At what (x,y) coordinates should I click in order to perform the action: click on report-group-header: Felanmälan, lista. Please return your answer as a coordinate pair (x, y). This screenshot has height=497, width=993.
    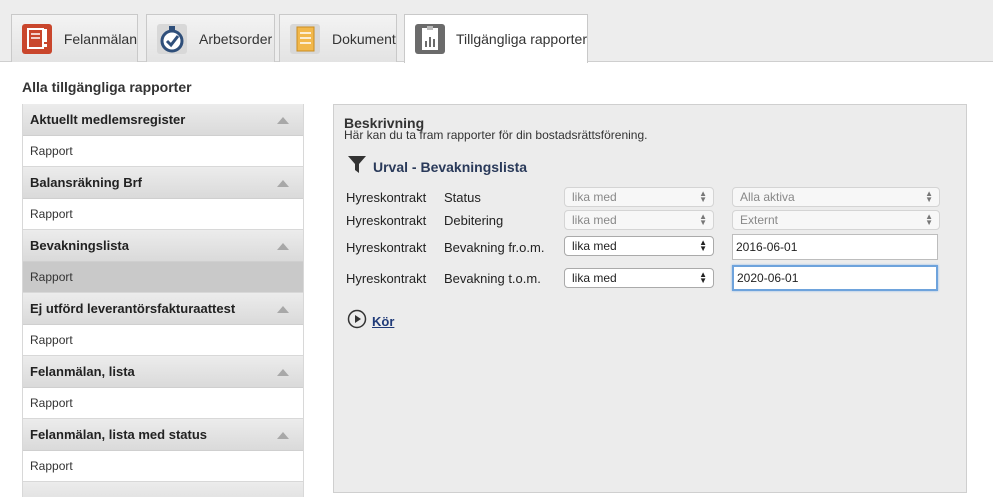
    Looking at the image, I should click on (163, 372).